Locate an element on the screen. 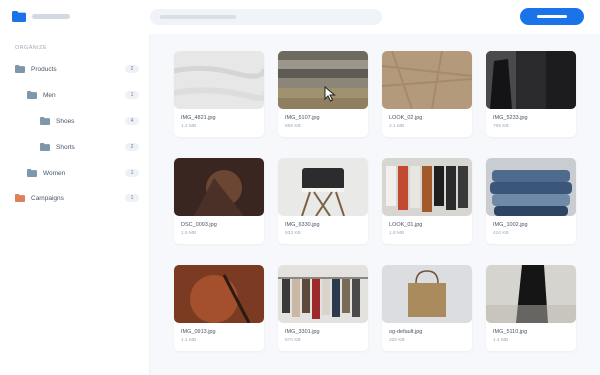 This screenshot has height=375, width=600. file-size: 670 KB is located at coordinates (293, 340).